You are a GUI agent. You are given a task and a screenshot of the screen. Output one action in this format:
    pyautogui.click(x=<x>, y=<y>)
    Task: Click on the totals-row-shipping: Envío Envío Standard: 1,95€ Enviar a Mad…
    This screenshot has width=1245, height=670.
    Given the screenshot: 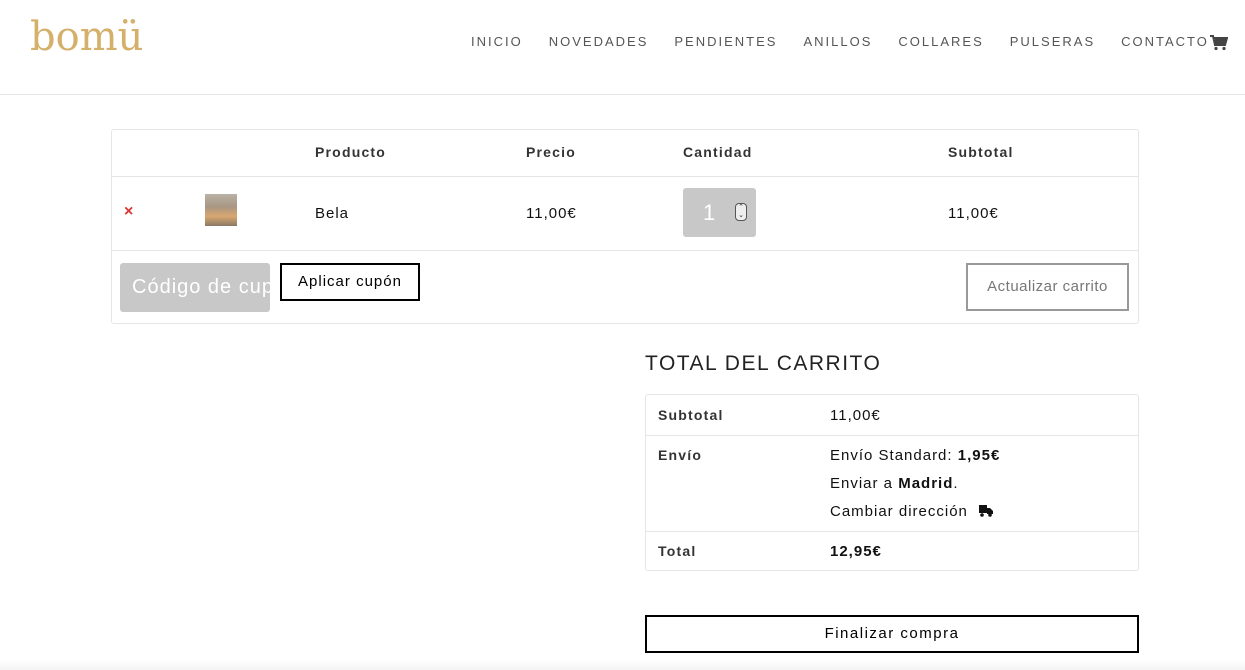 What is the action you would take?
    pyautogui.click(x=892, y=484)
    